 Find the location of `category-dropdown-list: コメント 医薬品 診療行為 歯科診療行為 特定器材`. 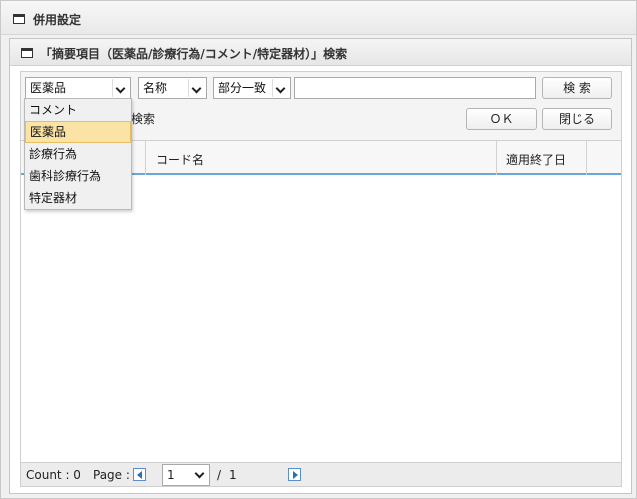

category-dropdown-list: コメント 医薬品 診療行為 歯科診療行為 特定器材 is located at coordinates (78, 154).